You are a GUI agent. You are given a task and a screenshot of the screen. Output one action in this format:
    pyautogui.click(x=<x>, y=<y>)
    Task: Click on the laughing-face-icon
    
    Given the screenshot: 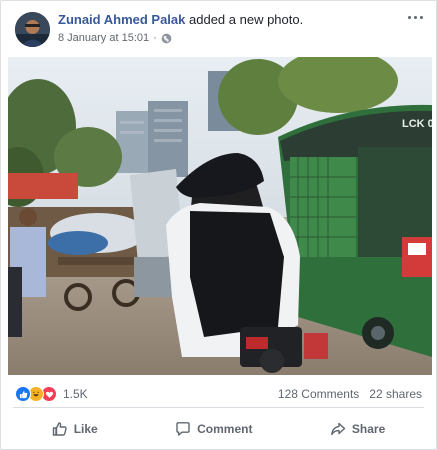 What is the action you would take?
    pyautogui.click(x=36, y=394)
    